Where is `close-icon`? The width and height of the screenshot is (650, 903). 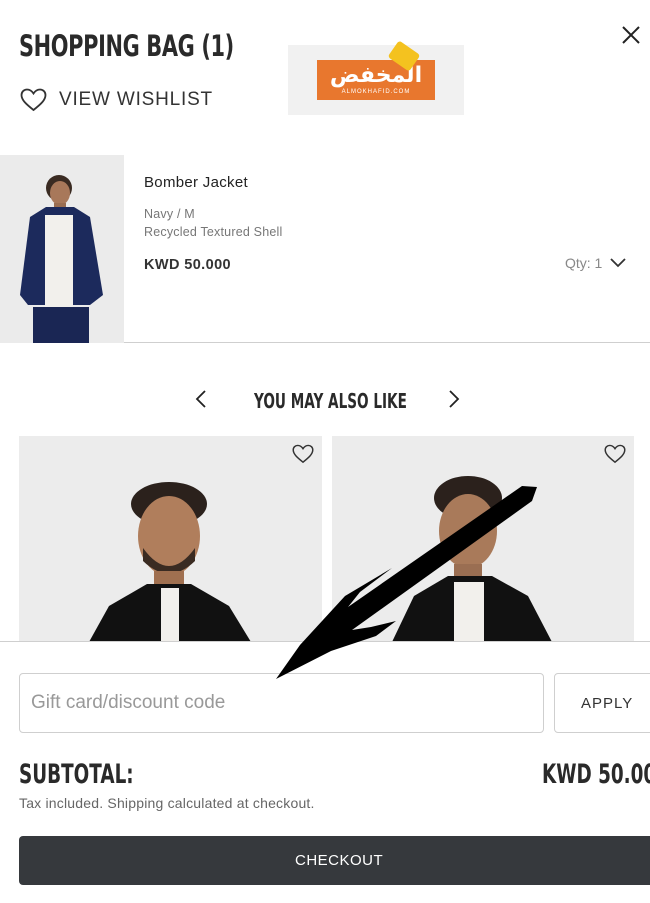
close-icon is located at coordinates (631, 35).